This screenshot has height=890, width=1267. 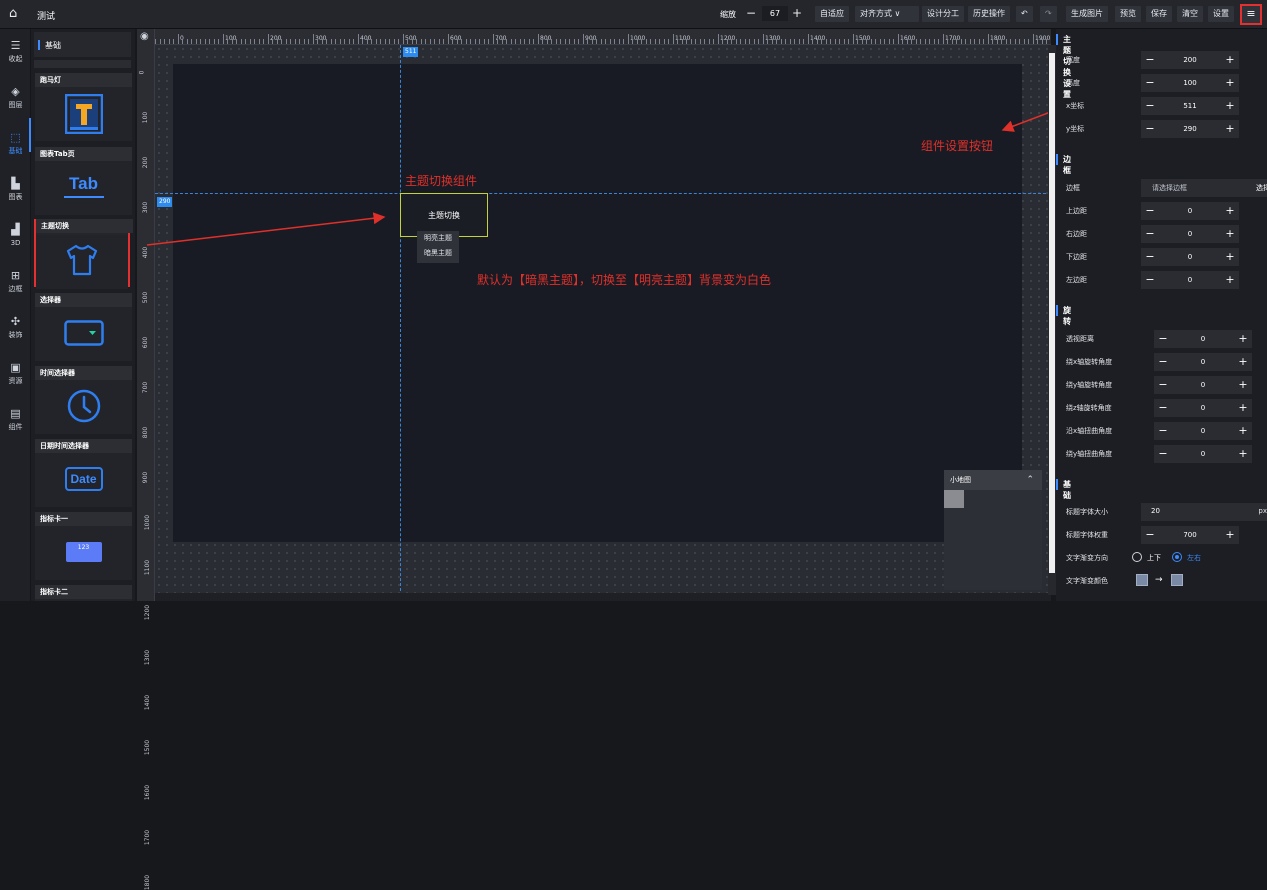 I want to click on margin-top-row: 上边距 −0 +, so click(x=1164, y=211).